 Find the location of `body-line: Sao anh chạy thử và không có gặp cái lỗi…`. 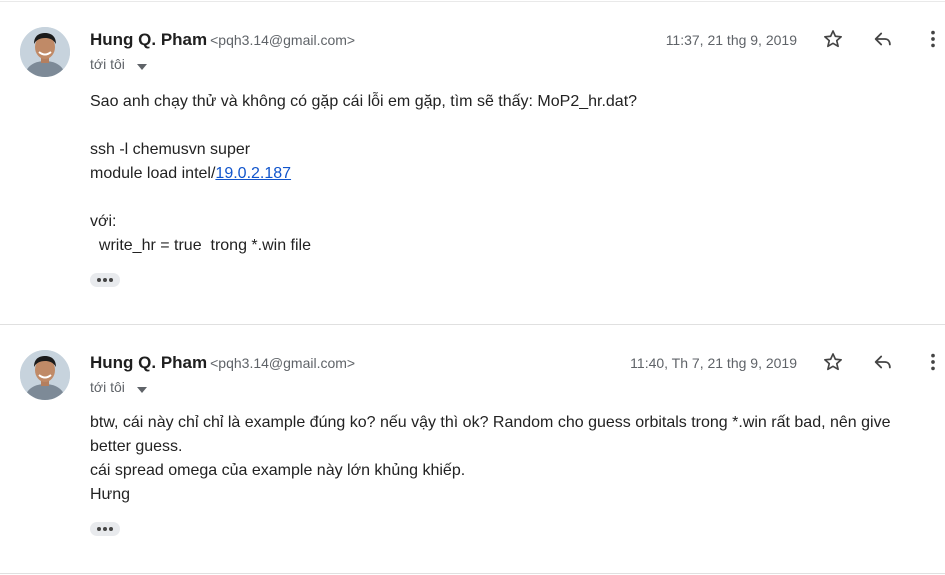

body-line: Sao anh chạy thử và không có gặp cái lỗi… is located at coordinates (364, 101).